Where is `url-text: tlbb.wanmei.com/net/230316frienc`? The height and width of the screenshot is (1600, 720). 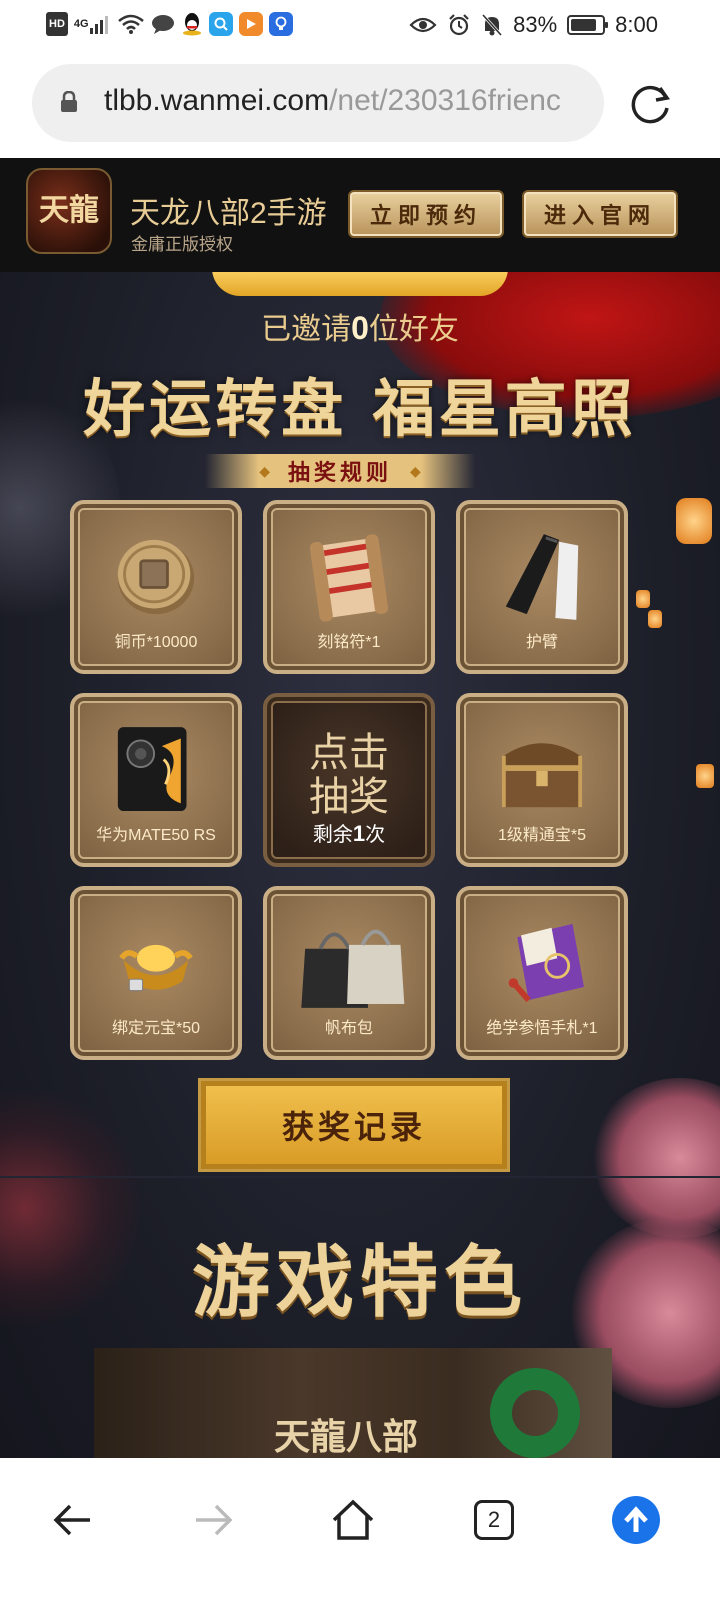
url-text: tlbb.wanmei.com/net/230316frienc is located at coordinates (332, 101).